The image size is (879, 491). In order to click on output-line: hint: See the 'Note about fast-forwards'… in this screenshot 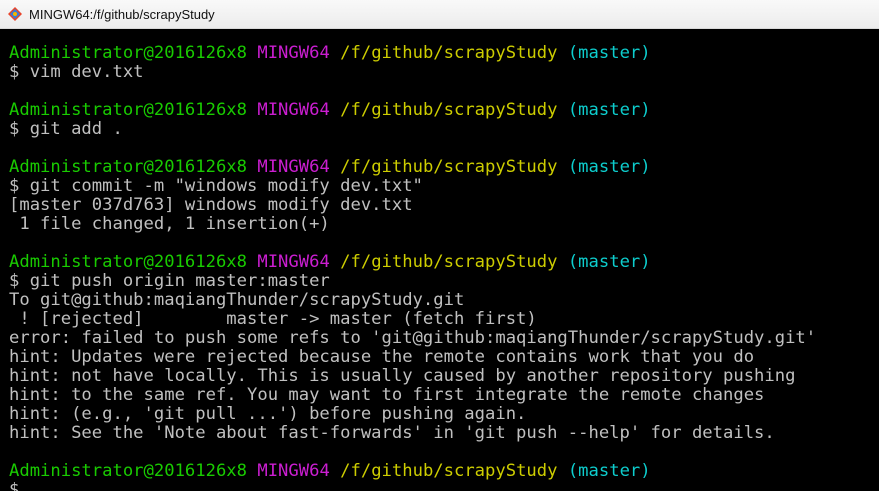, I will do `click(392, 433)`.